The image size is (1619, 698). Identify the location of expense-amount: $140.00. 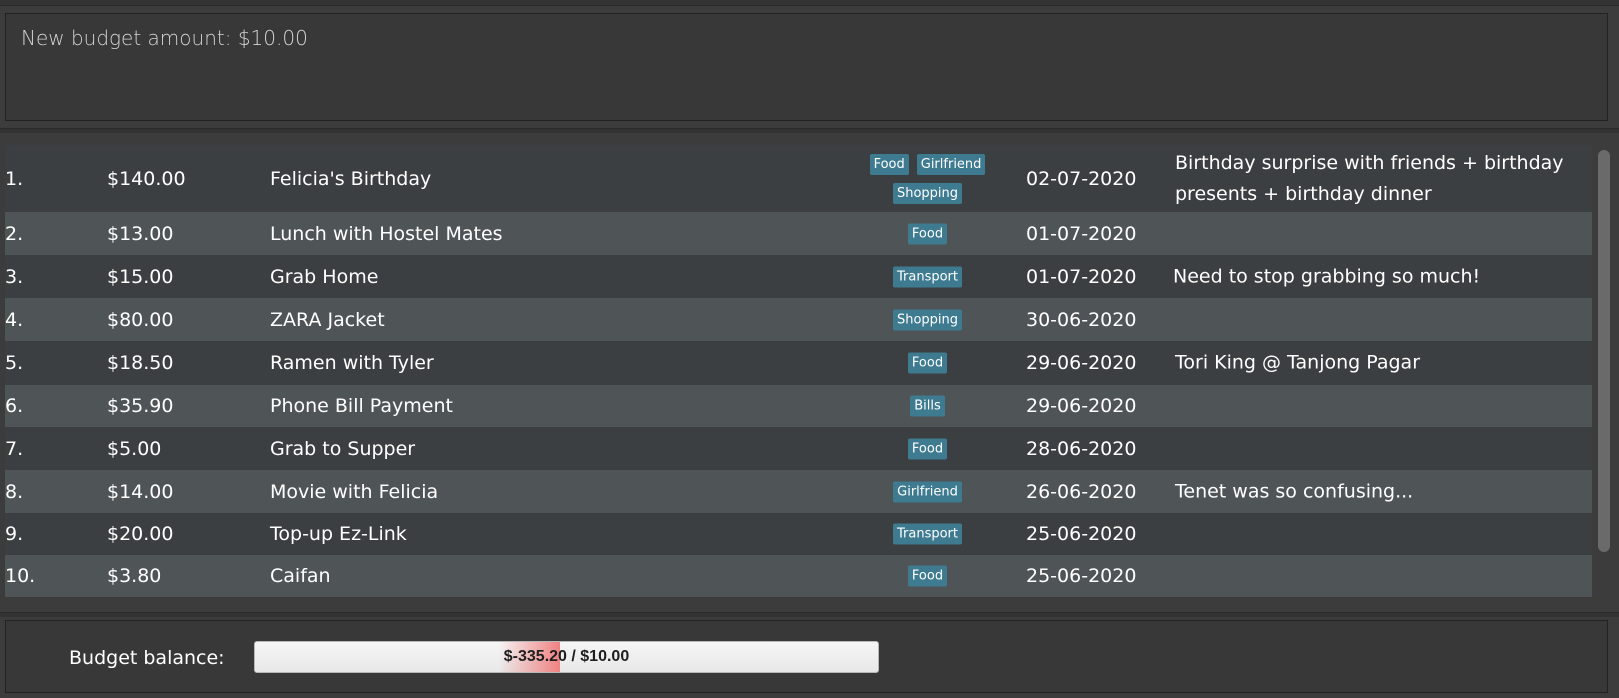
(146, 178).